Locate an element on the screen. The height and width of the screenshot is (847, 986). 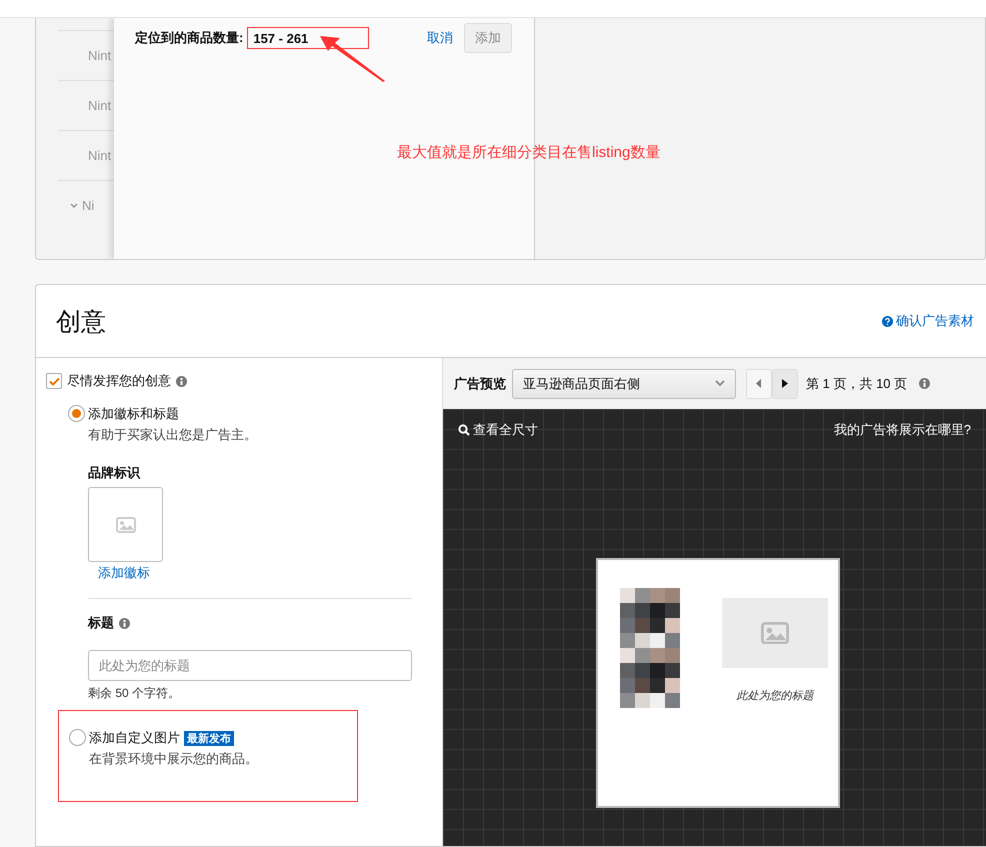
search-icon is located at coordinates (464, 430).